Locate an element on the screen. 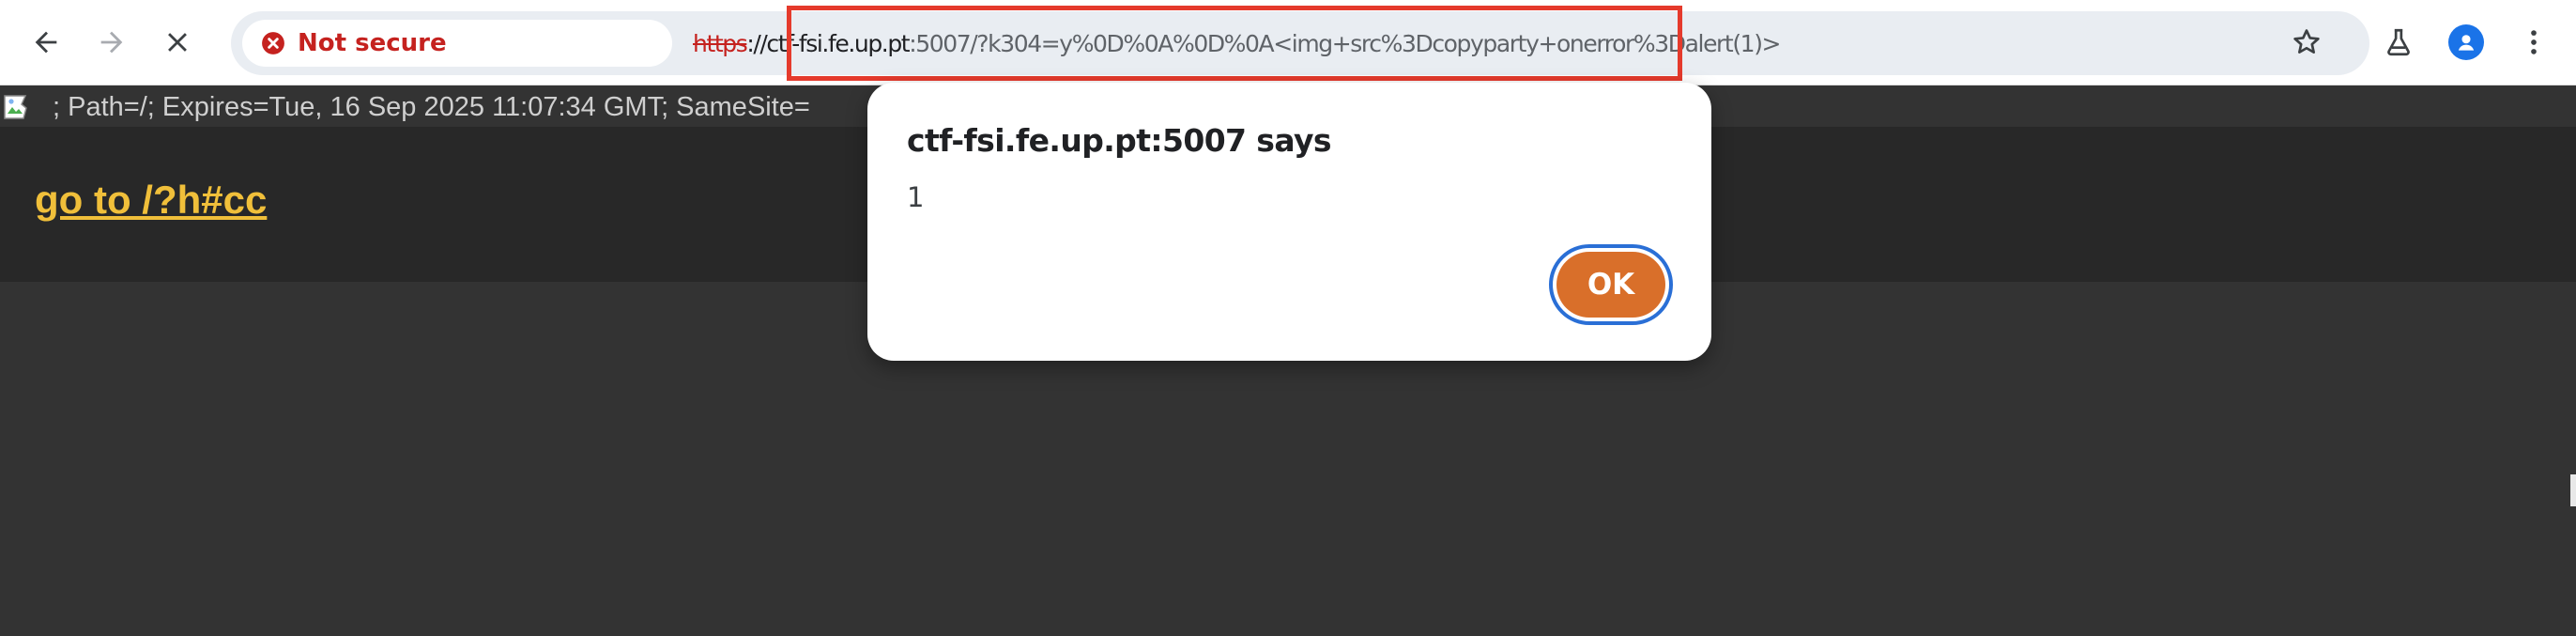 Image resolution: width=2576 pixels, height=636 pixels. star-icon is located at coordinates (2307, 41).